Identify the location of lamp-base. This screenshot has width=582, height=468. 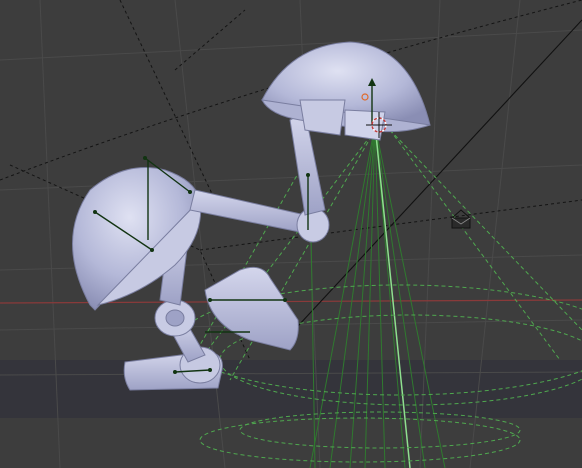
(173, 368).